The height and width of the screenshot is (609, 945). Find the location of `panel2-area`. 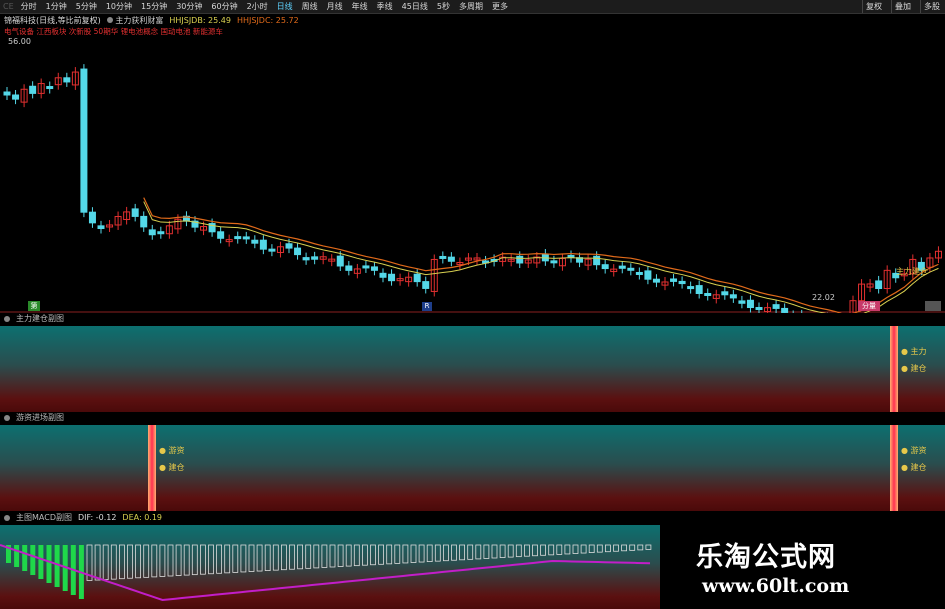

panel2-area is located at coordinates (472, 468).